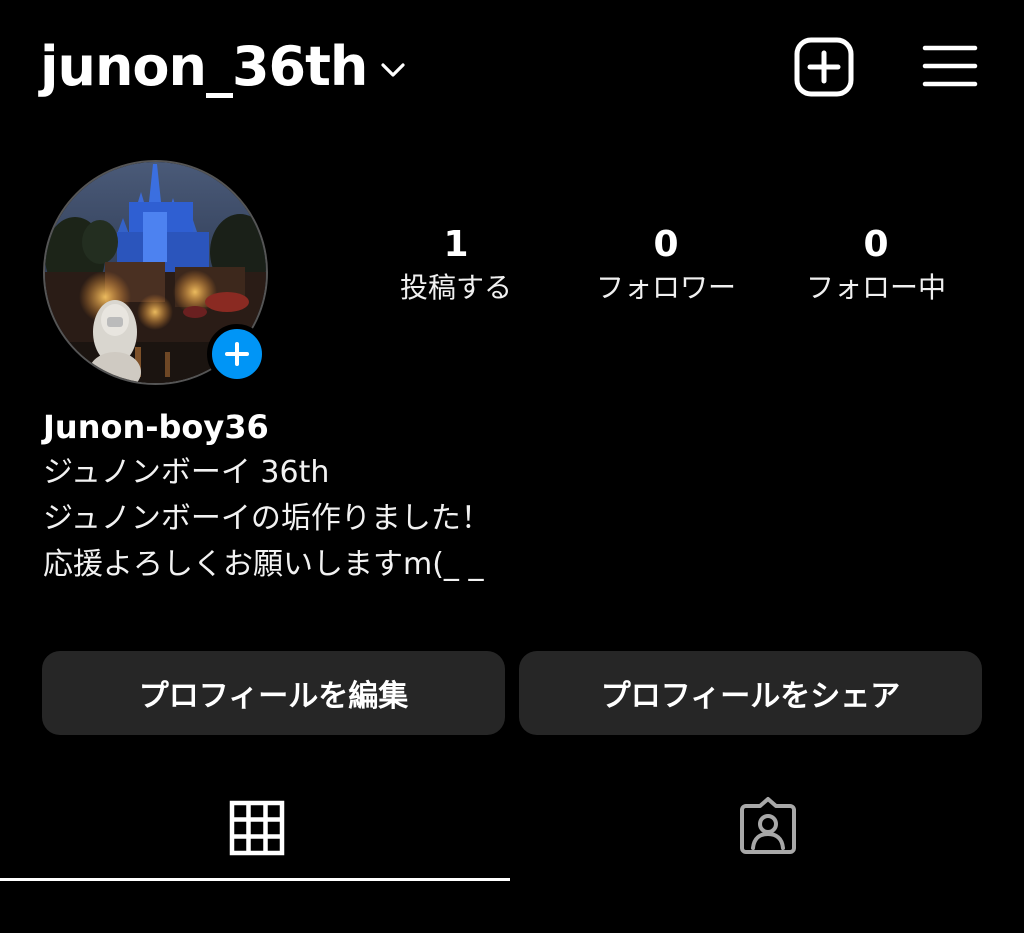 This screenshot has height=933, width=1024. Describe the element at coordinates (665, 287) in the screenshot. I see `followers-label: フォロワー` at that location.